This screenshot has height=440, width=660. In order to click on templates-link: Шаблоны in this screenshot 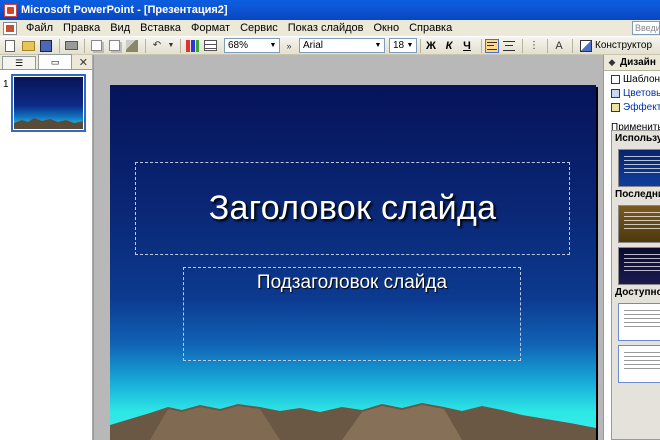, I will do `click(632, 79)`.